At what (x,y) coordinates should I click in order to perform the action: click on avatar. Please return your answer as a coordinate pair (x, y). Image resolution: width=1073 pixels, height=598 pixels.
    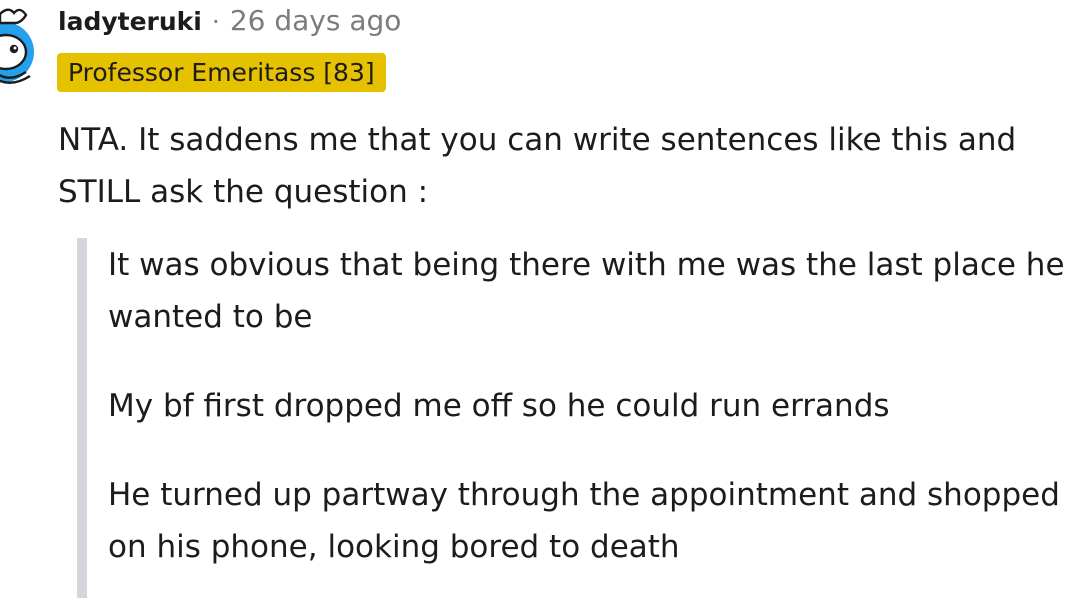
    Looking at the image, I should click on (18, 47).